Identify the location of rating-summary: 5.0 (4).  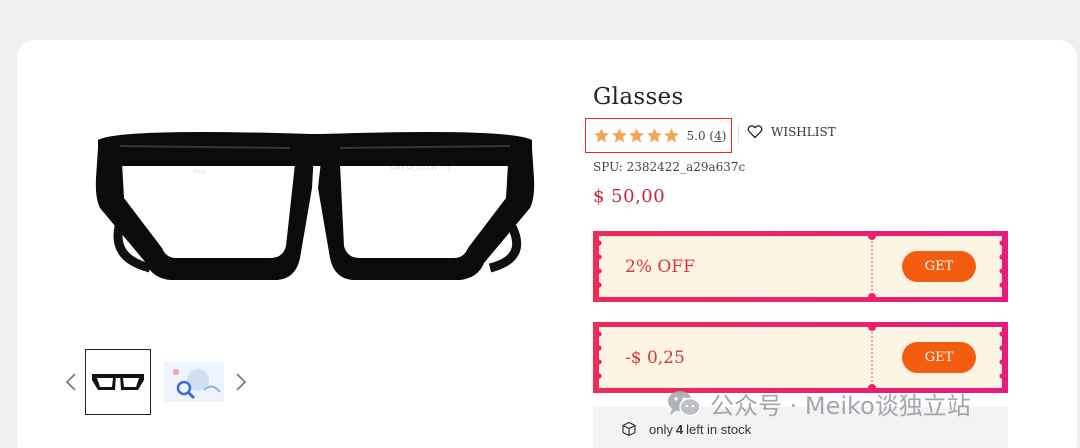
(658, 135).